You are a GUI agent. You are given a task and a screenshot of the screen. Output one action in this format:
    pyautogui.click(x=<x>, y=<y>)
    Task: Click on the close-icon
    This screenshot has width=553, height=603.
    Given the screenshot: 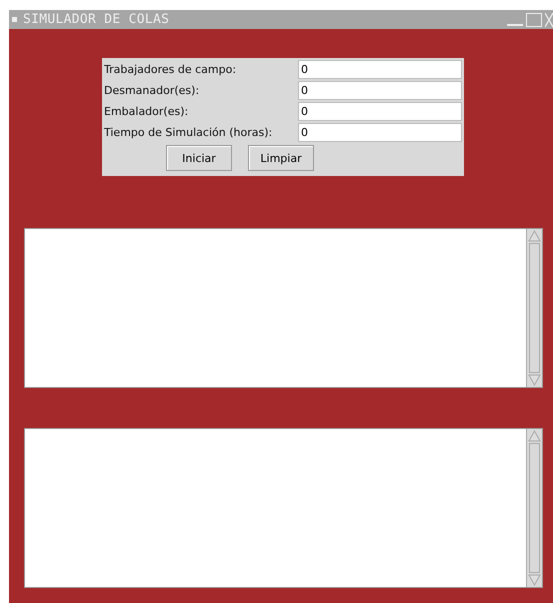 What is the action you would take?
    pyautogui.click(x=549, y=20)
    